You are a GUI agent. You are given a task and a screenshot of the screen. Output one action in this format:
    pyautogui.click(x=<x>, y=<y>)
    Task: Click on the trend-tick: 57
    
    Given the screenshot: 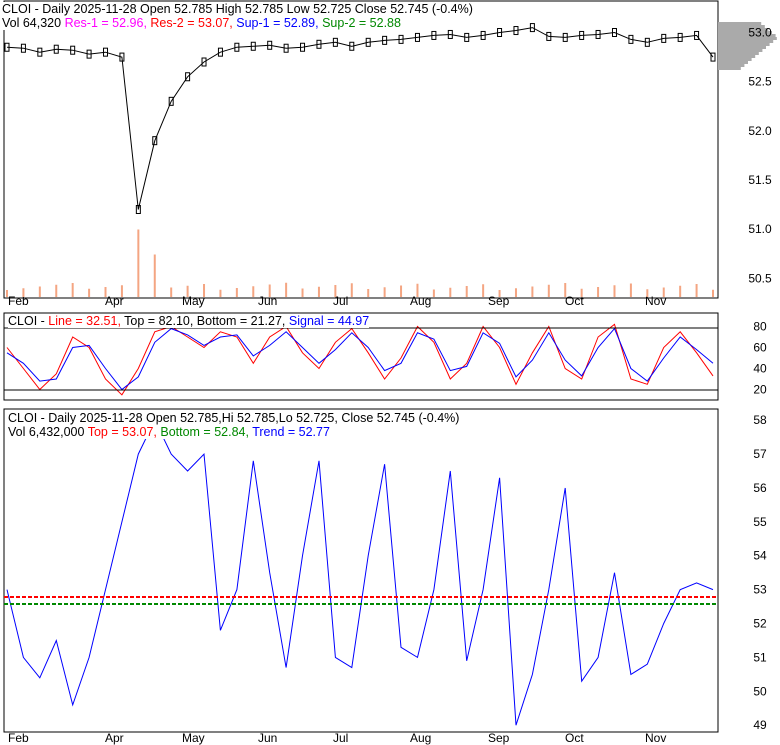 What is the action you would take?
    pyautogui.click(x=760, y=454)
    